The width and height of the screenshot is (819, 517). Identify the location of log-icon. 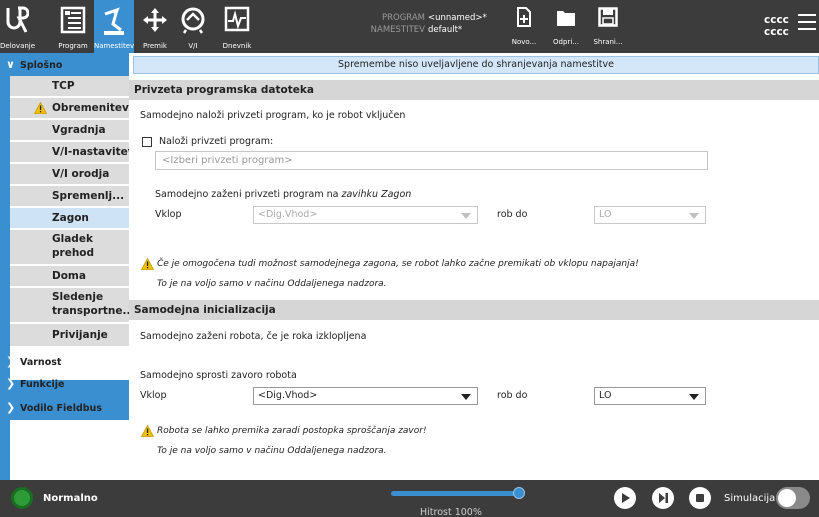
(237, 19).